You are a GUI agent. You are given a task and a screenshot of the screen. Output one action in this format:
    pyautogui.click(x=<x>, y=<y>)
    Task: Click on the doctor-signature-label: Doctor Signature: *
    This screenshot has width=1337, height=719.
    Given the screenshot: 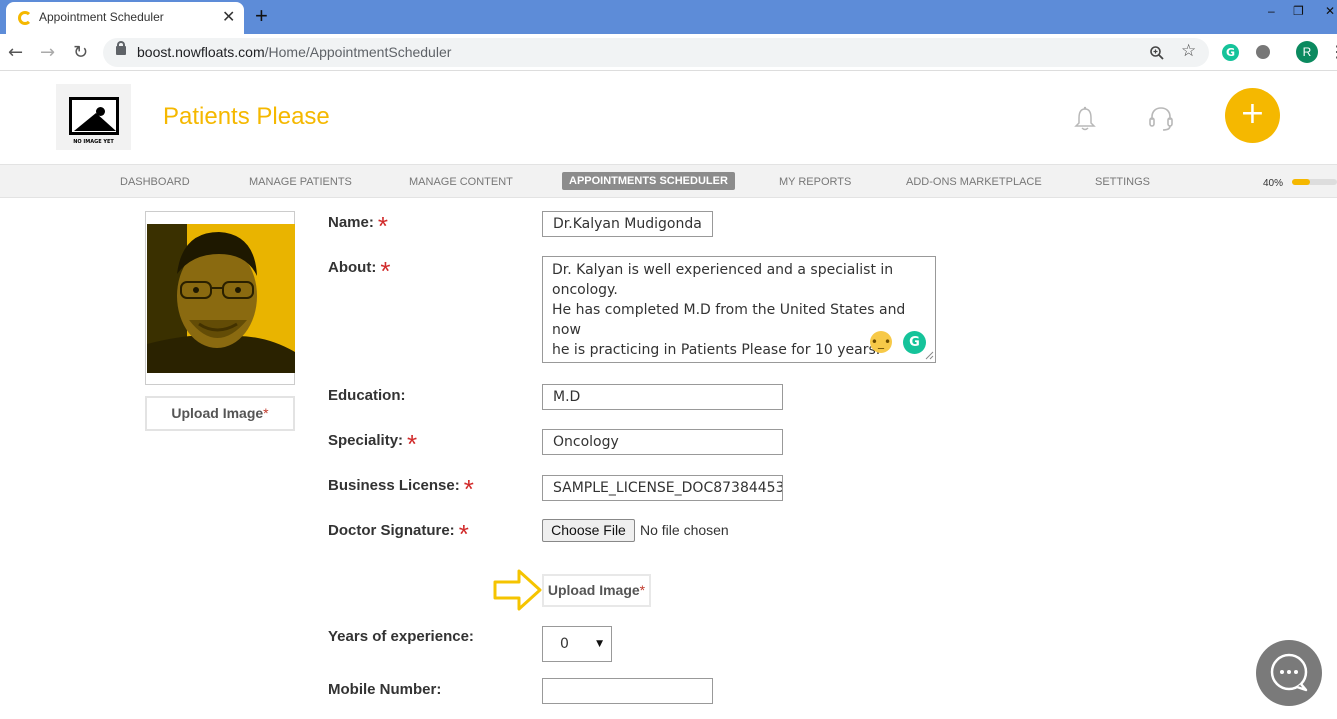 What is the action you would take?
    pyautogui.click(x=398, y=534)
    